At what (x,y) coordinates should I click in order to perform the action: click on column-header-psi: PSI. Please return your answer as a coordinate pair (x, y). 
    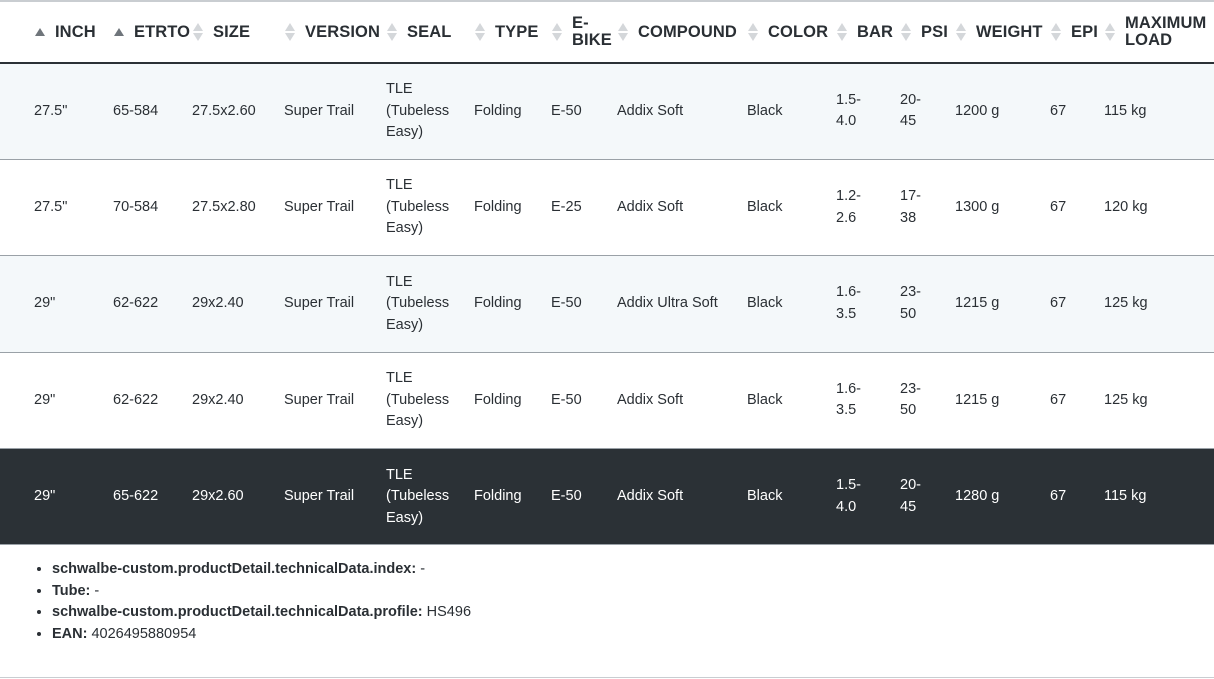
    Looking at the image, I should click on (927, 33).